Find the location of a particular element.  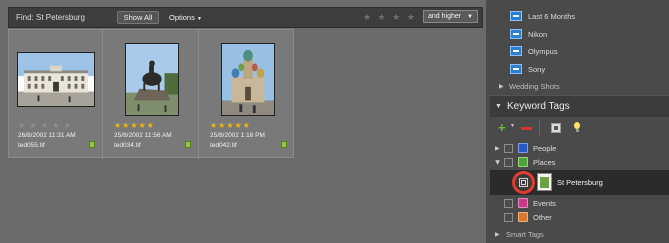

collapse-triangle-icon: ▼ is located at coordinates (498, 106).